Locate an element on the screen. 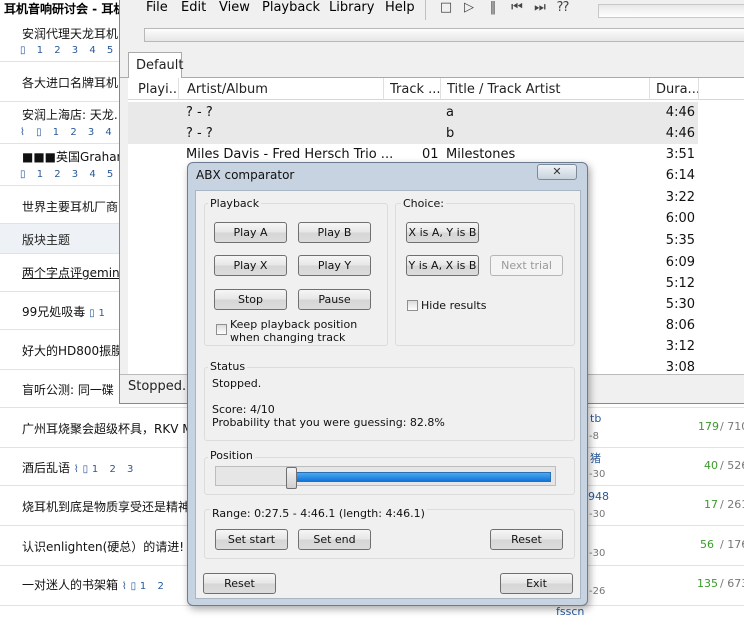  position-slider is located at coordinates (385, 477).